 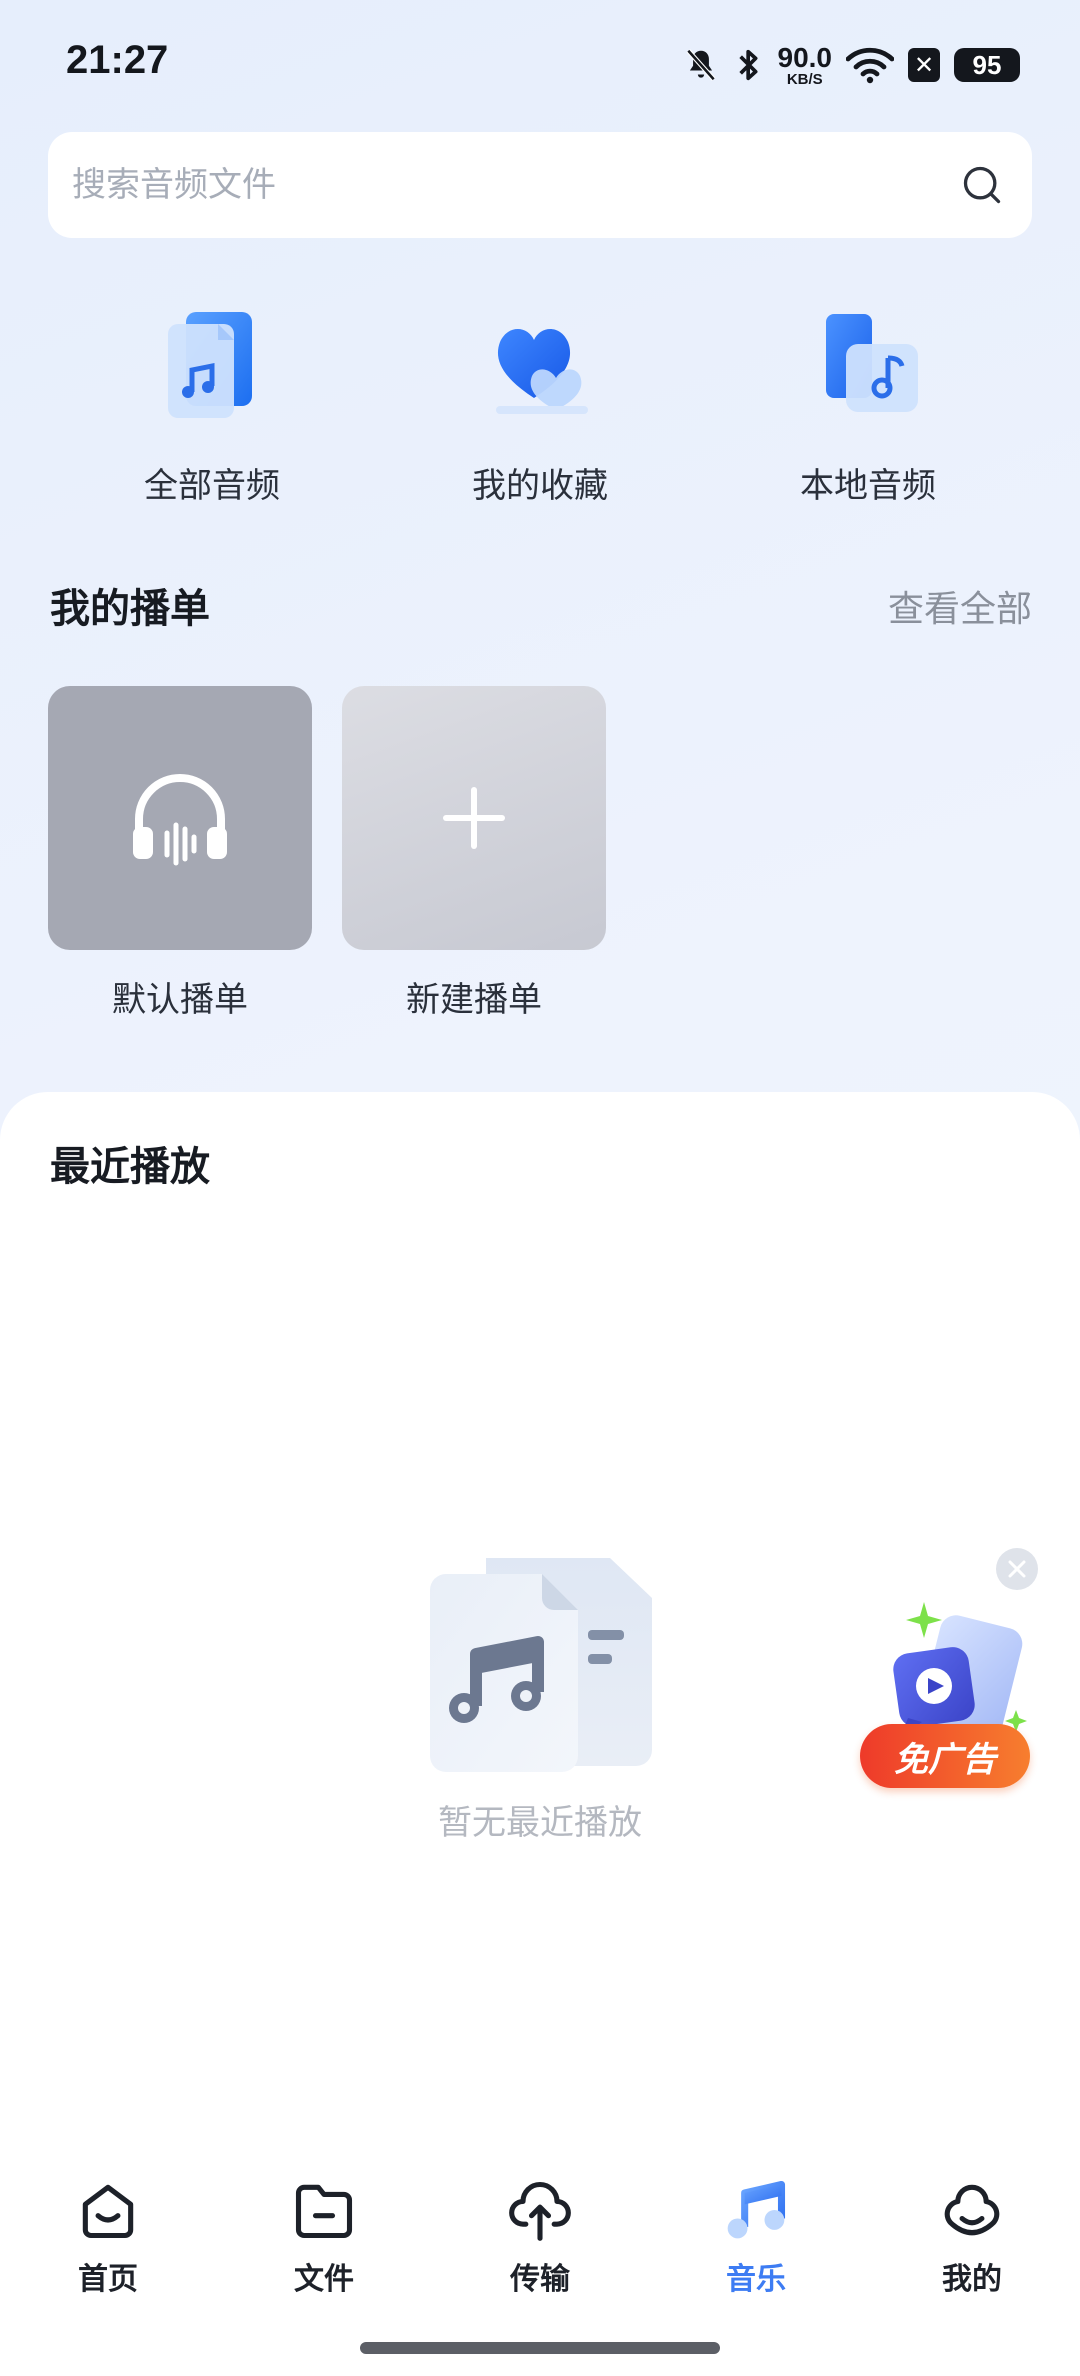 What do you see at coordinates (868, 486) in the screenshot?
I see `quick-entry-label: 本地音频` at bounding box center [868, 486].